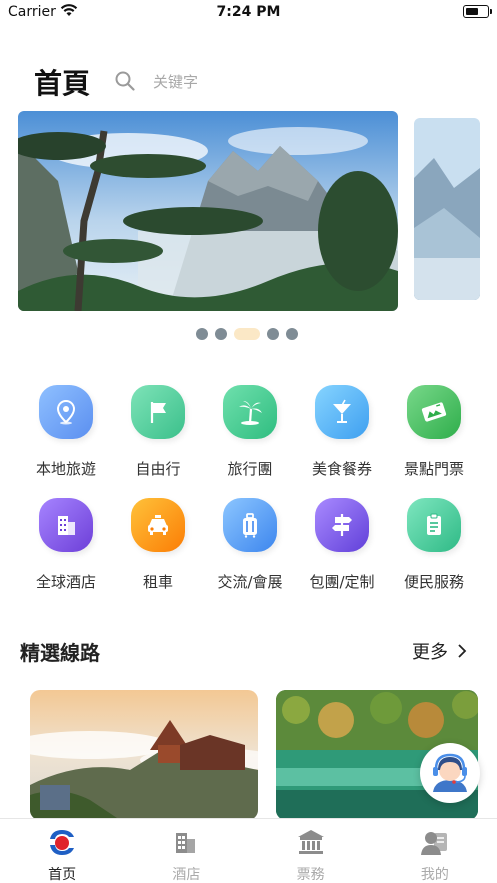  What do you see at coordinates (310, 842) in the screenshot?
I see `ticket-building-icon` at bounding box center [310, 842].